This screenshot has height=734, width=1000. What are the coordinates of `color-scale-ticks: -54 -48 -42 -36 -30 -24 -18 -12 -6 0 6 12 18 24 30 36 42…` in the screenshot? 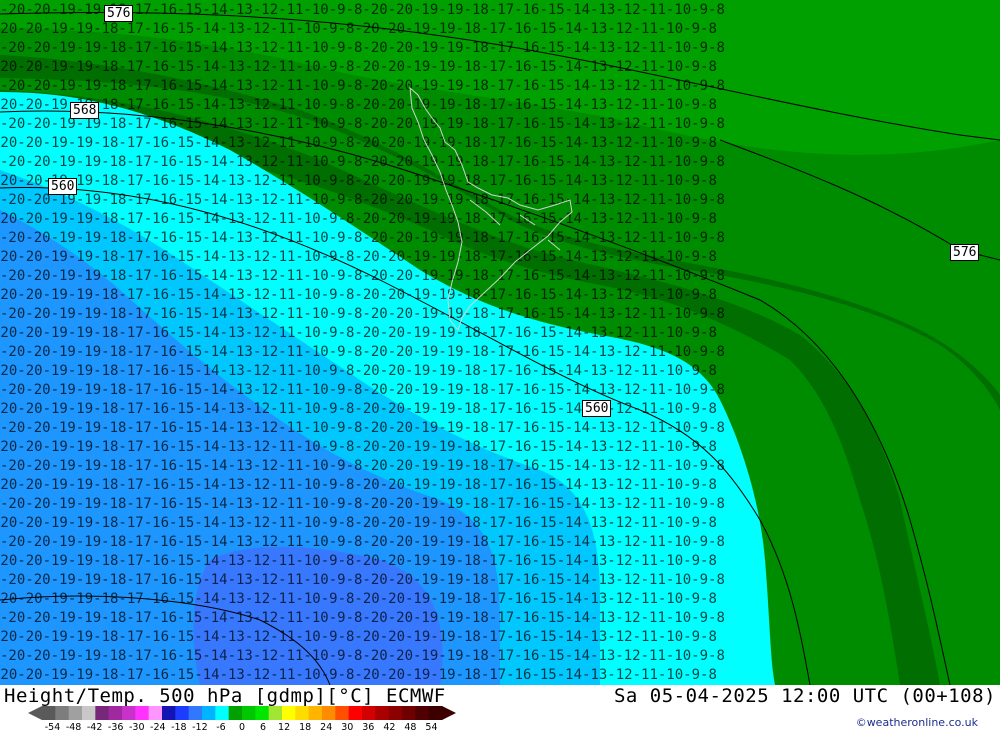 It's located at (240, 728).